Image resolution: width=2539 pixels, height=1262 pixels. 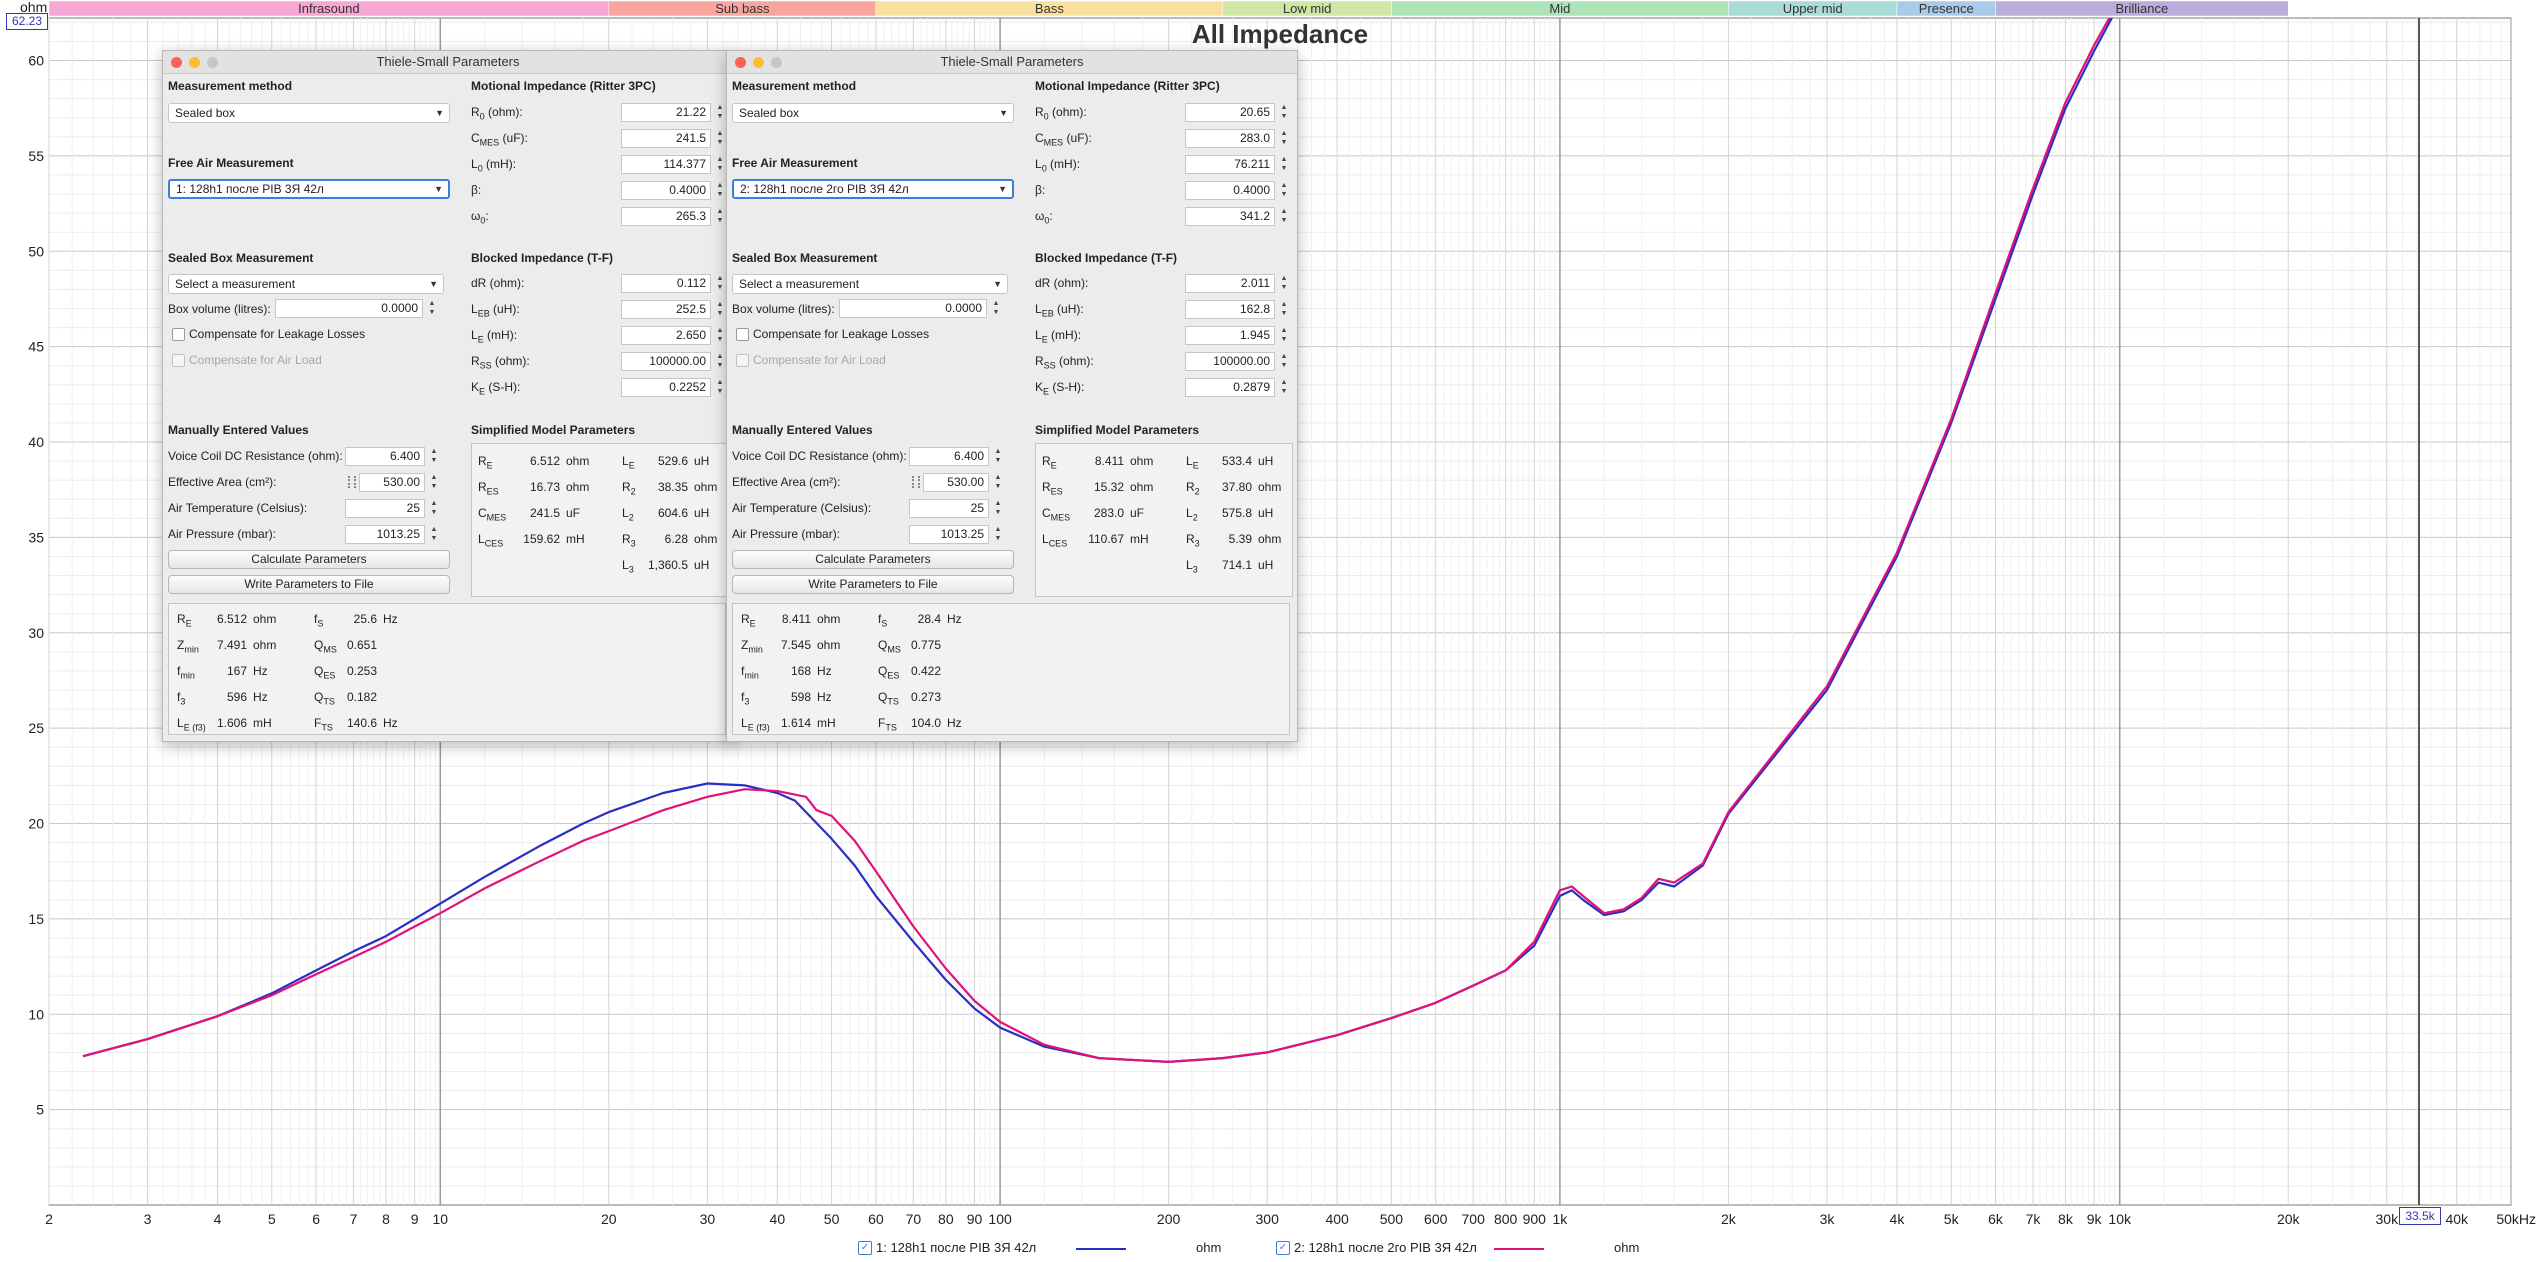 I want to click on motional-value-input: 76.211, so click(x=1230, y=164).